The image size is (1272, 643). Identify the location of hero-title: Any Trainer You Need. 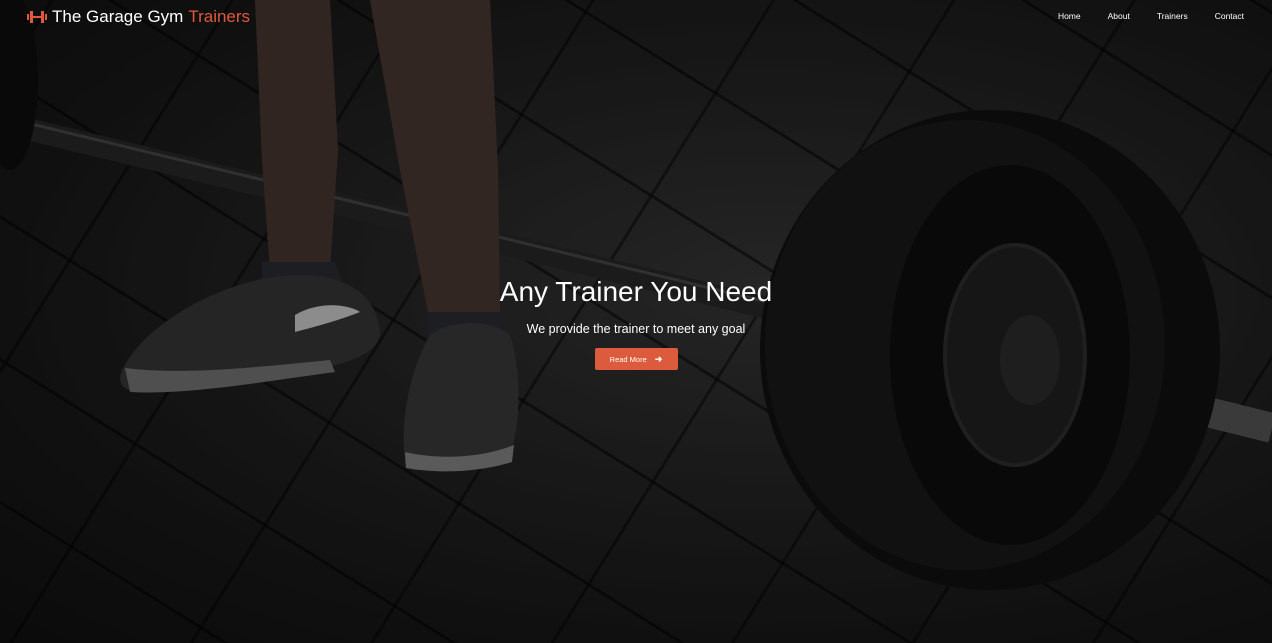
(636, 291).